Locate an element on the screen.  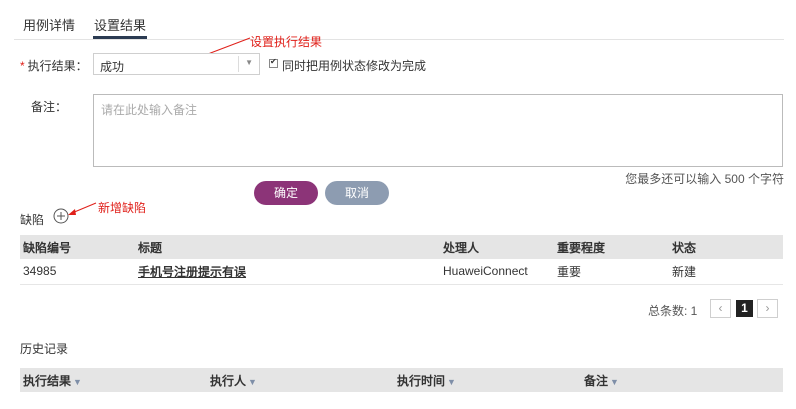
chevron-right-icon: › is located at coordinates (767, 308).